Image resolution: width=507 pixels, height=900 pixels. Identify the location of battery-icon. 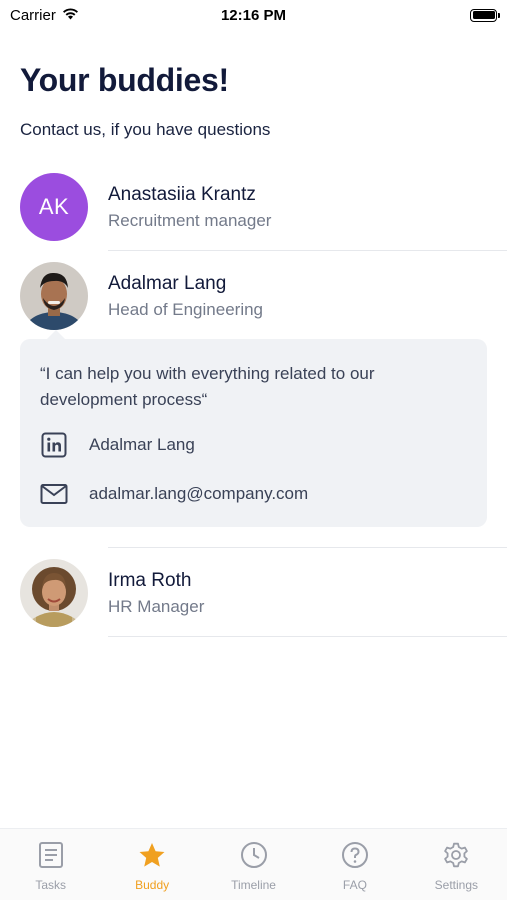
(485, 15).